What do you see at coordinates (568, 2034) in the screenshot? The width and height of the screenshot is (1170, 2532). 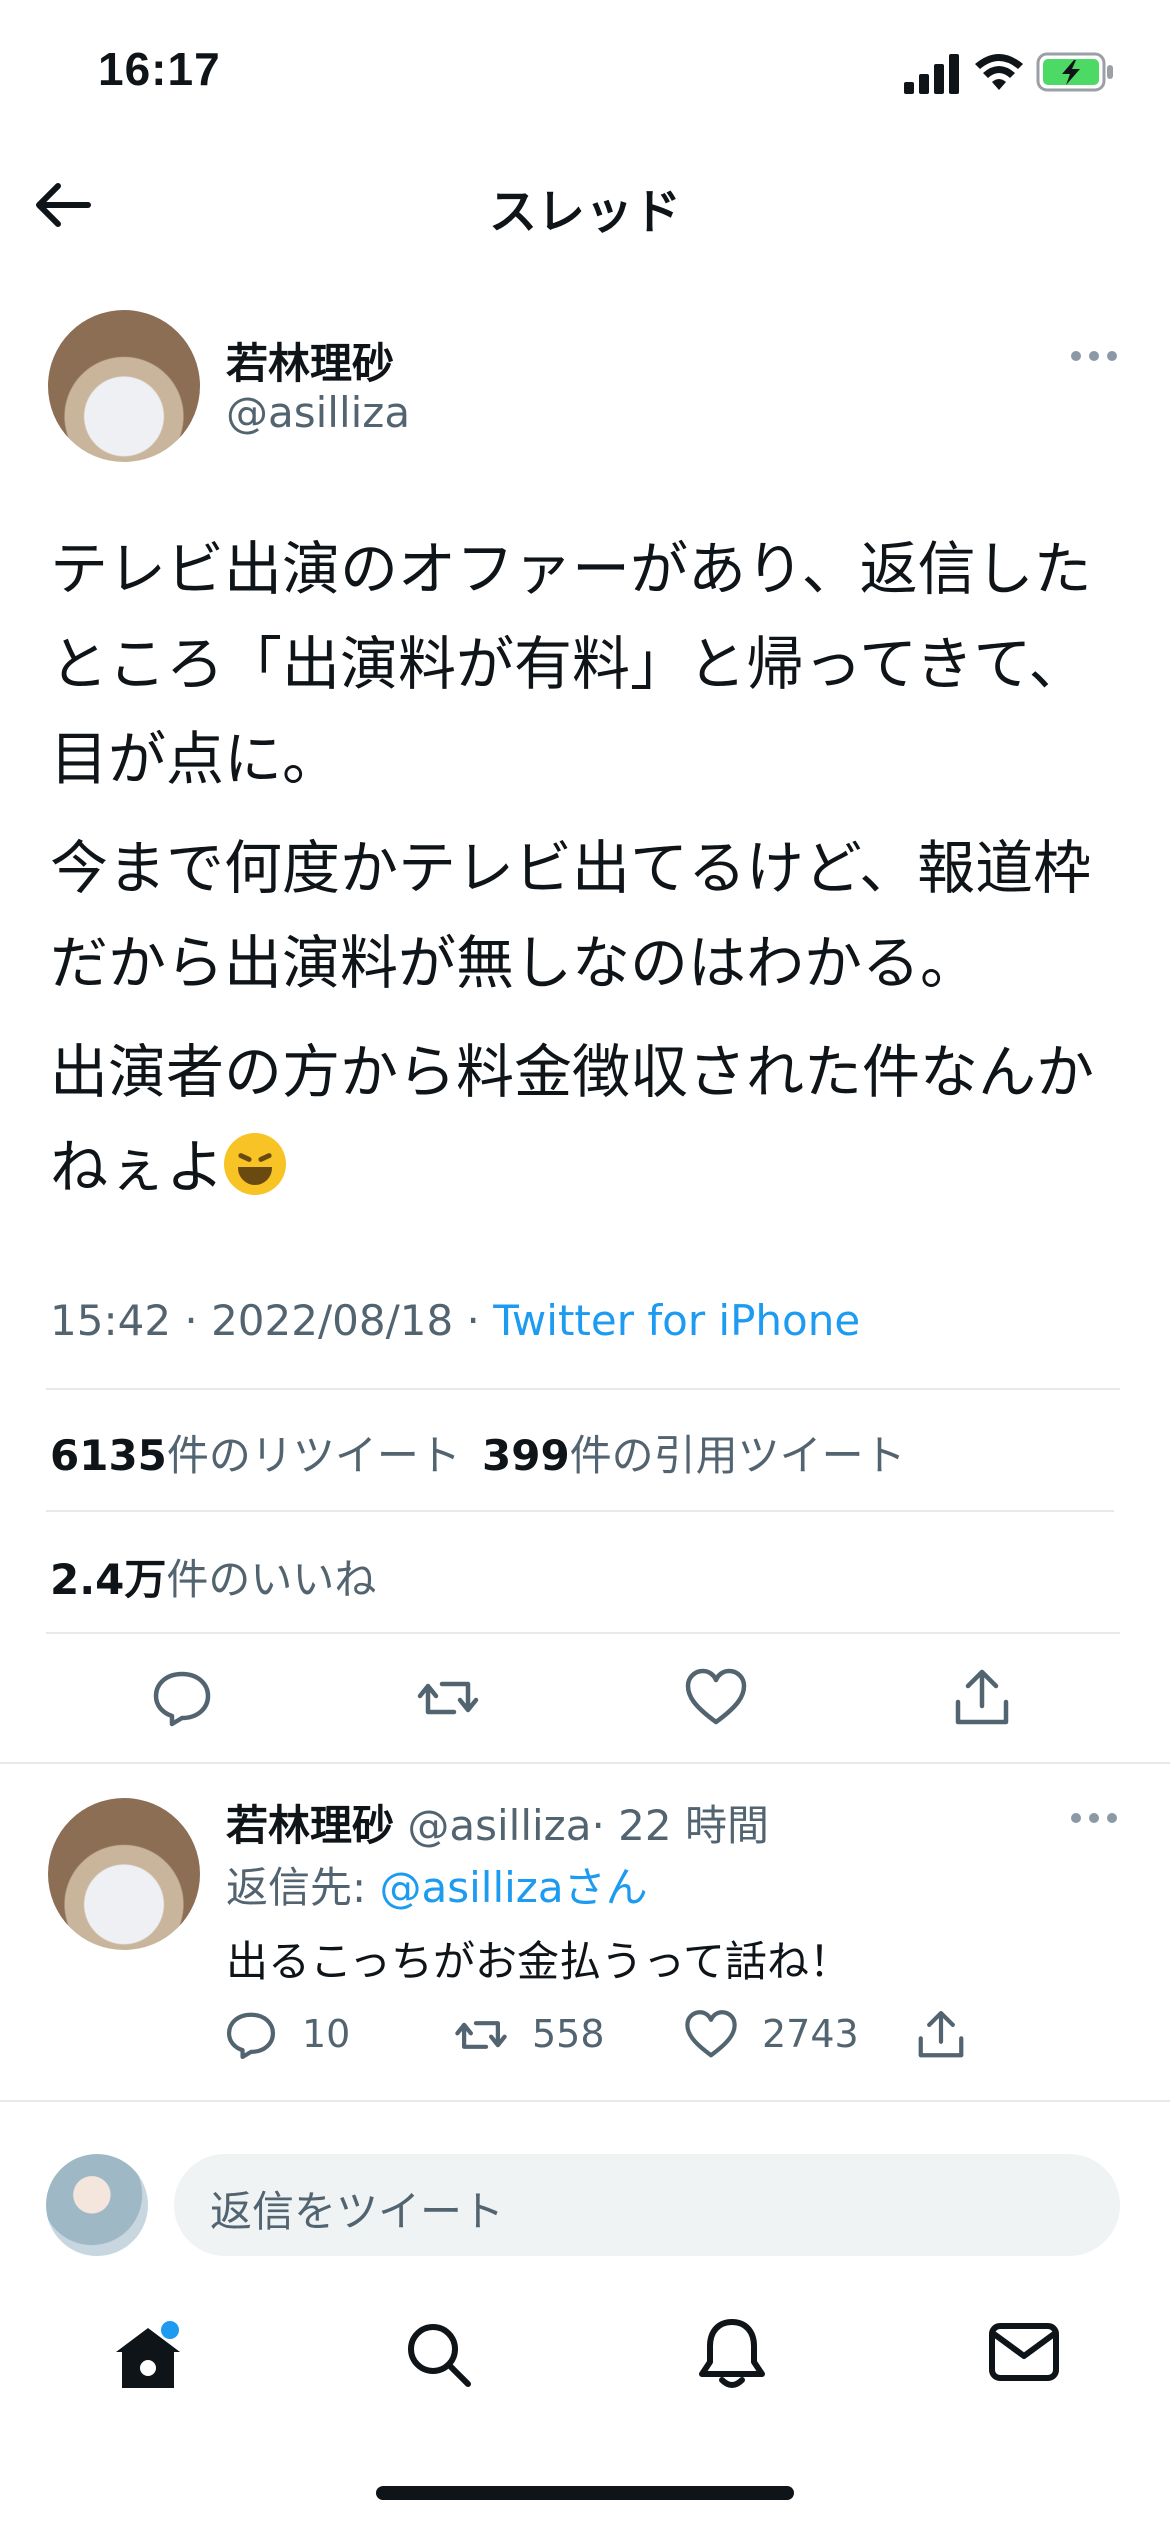 I see `reply-retweet-count: 558` at bounding box center [568, 2034].